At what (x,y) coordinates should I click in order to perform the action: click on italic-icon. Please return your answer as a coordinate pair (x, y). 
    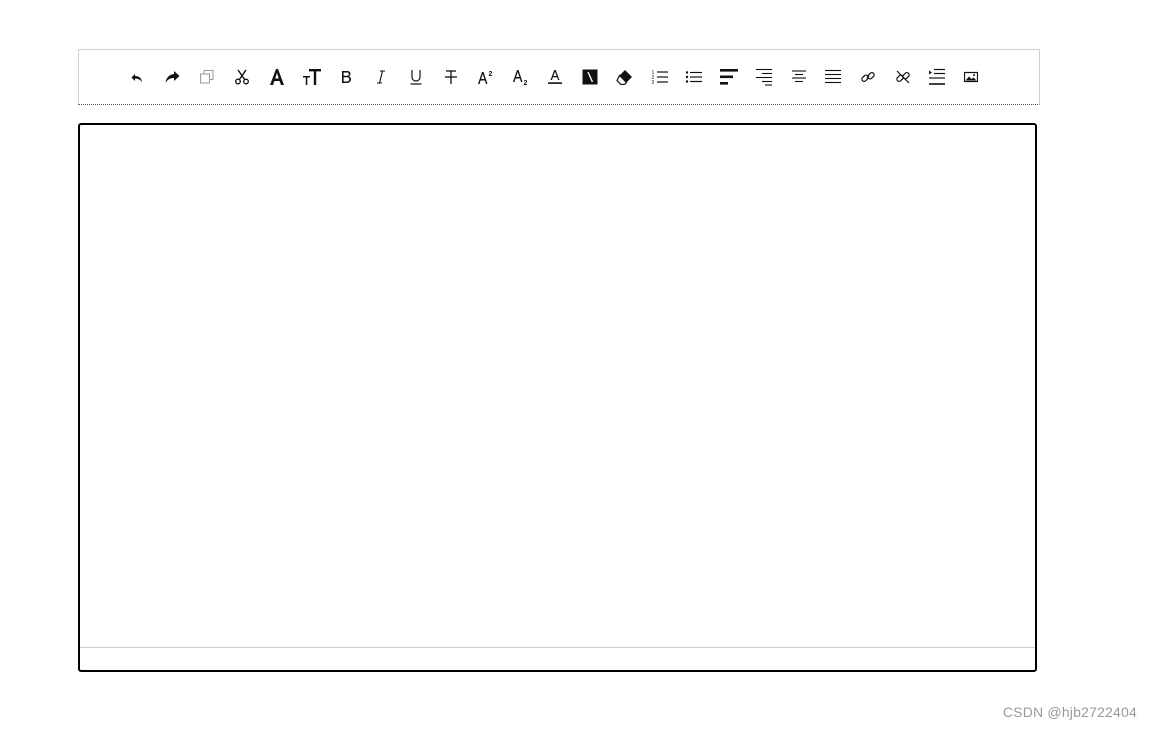
    Looking at the image, I should click on (381, 77).